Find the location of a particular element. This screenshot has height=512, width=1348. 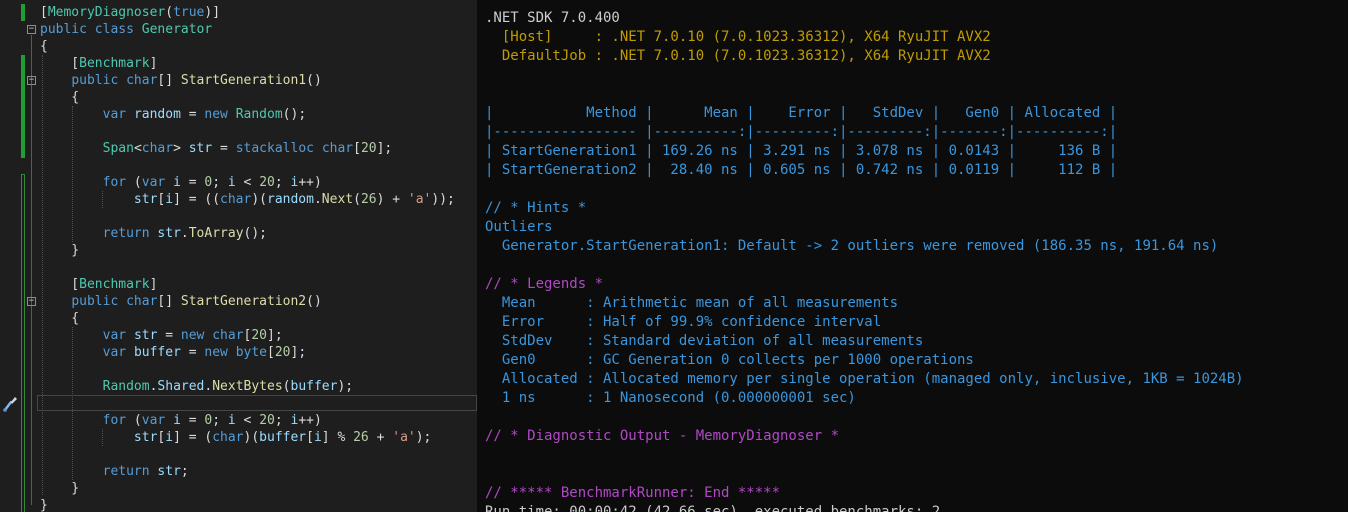

code-line: public char[] StartGeneration2() is located at coordinates (181, 301).